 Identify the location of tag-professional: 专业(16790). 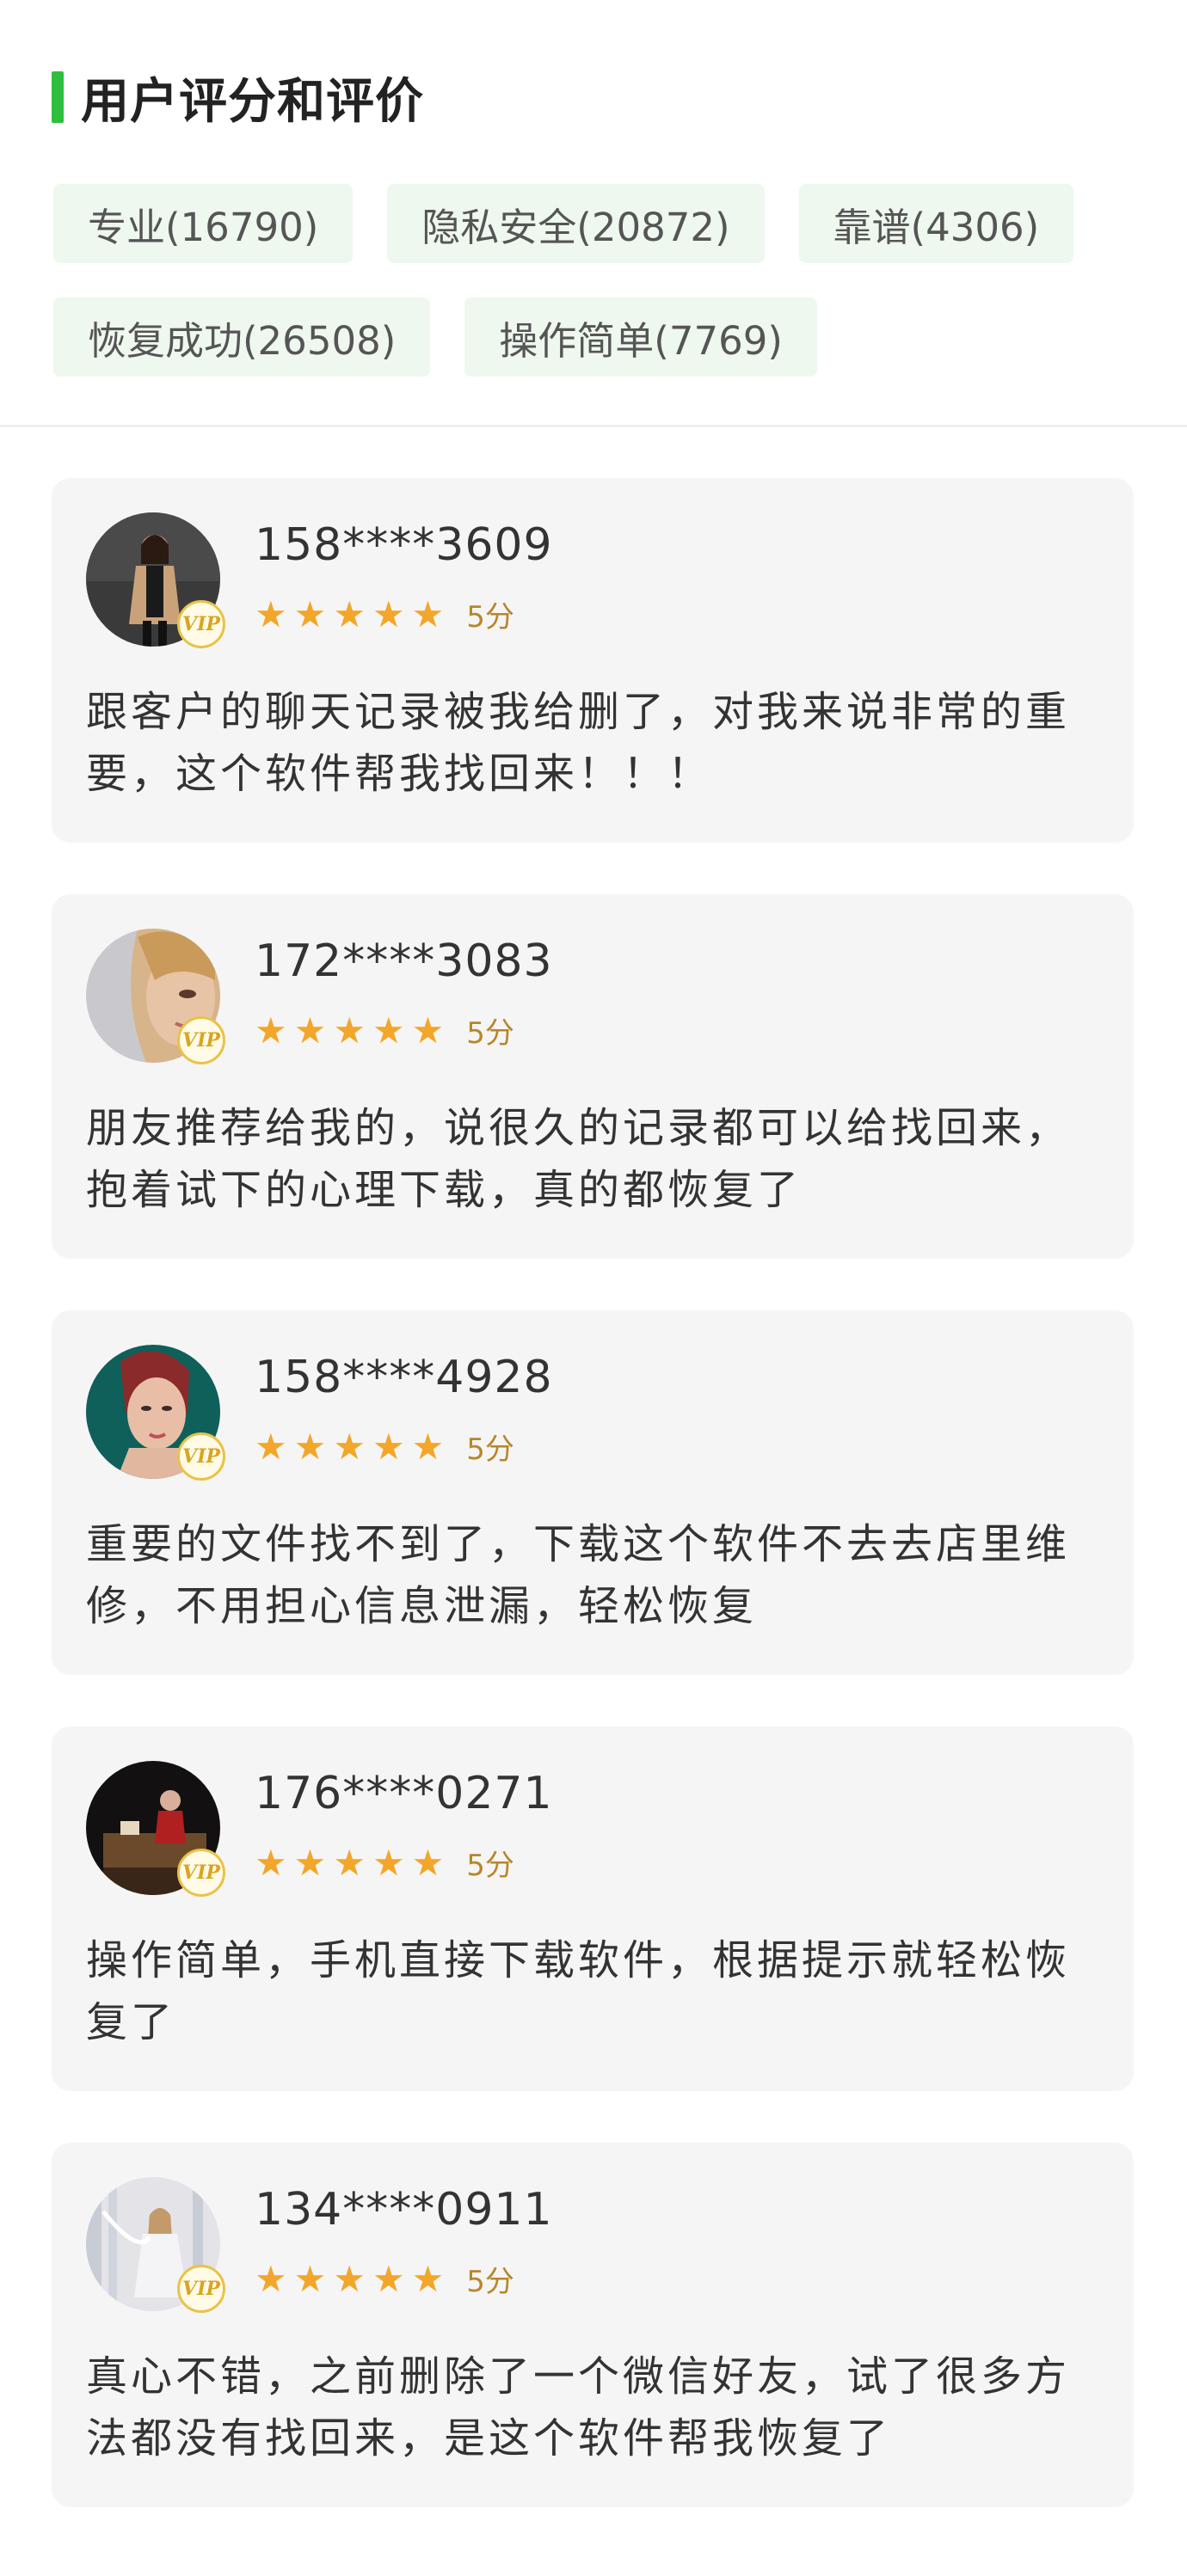
(203, 224).